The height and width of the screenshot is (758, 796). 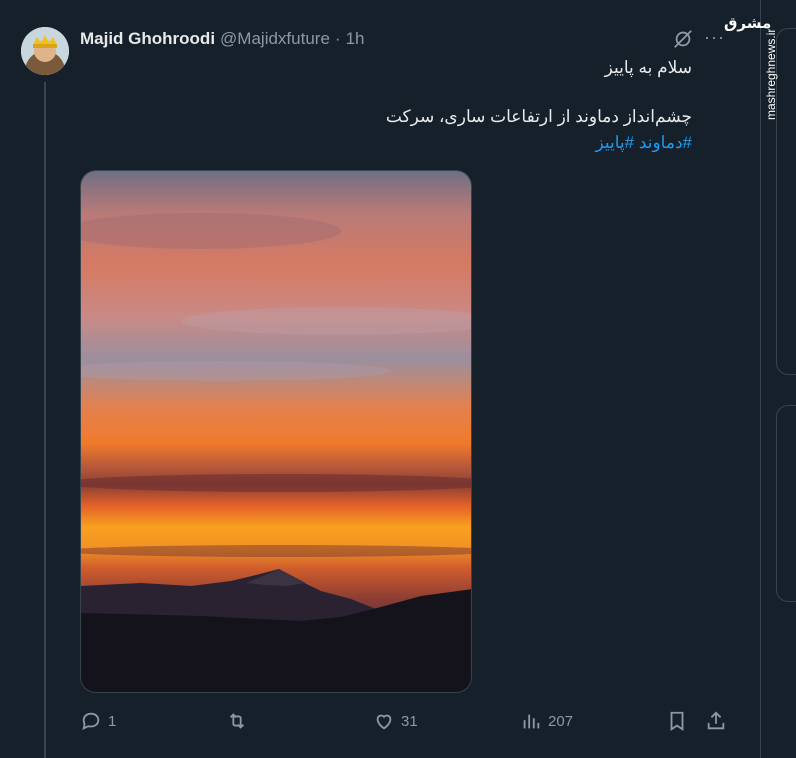 What do you see at coordinates (561, 721) in the screenshot?
I see `views-count: 207` at bounding box center [561, 721].